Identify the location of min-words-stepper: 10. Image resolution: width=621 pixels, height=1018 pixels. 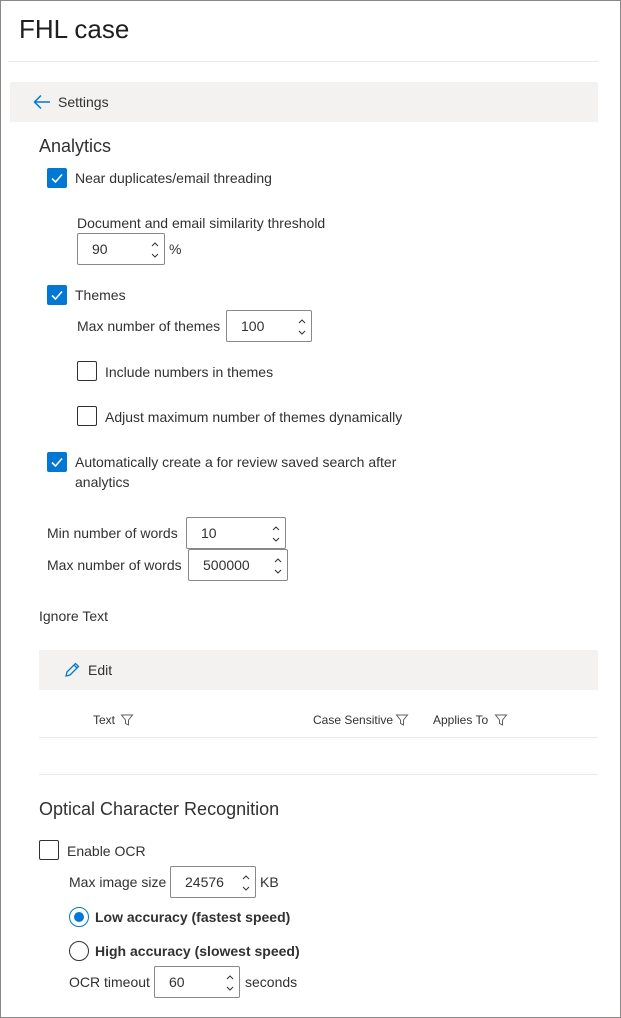
(236, 533).